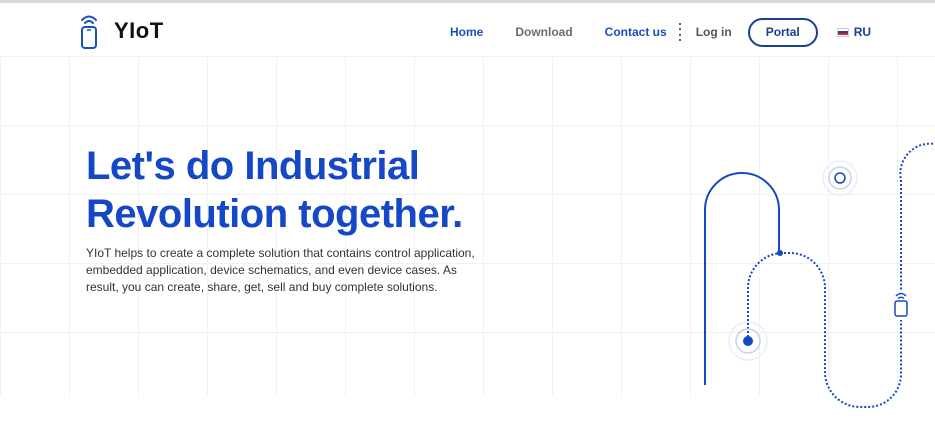  I want to click on device-phone-icon, so click(901, 305).